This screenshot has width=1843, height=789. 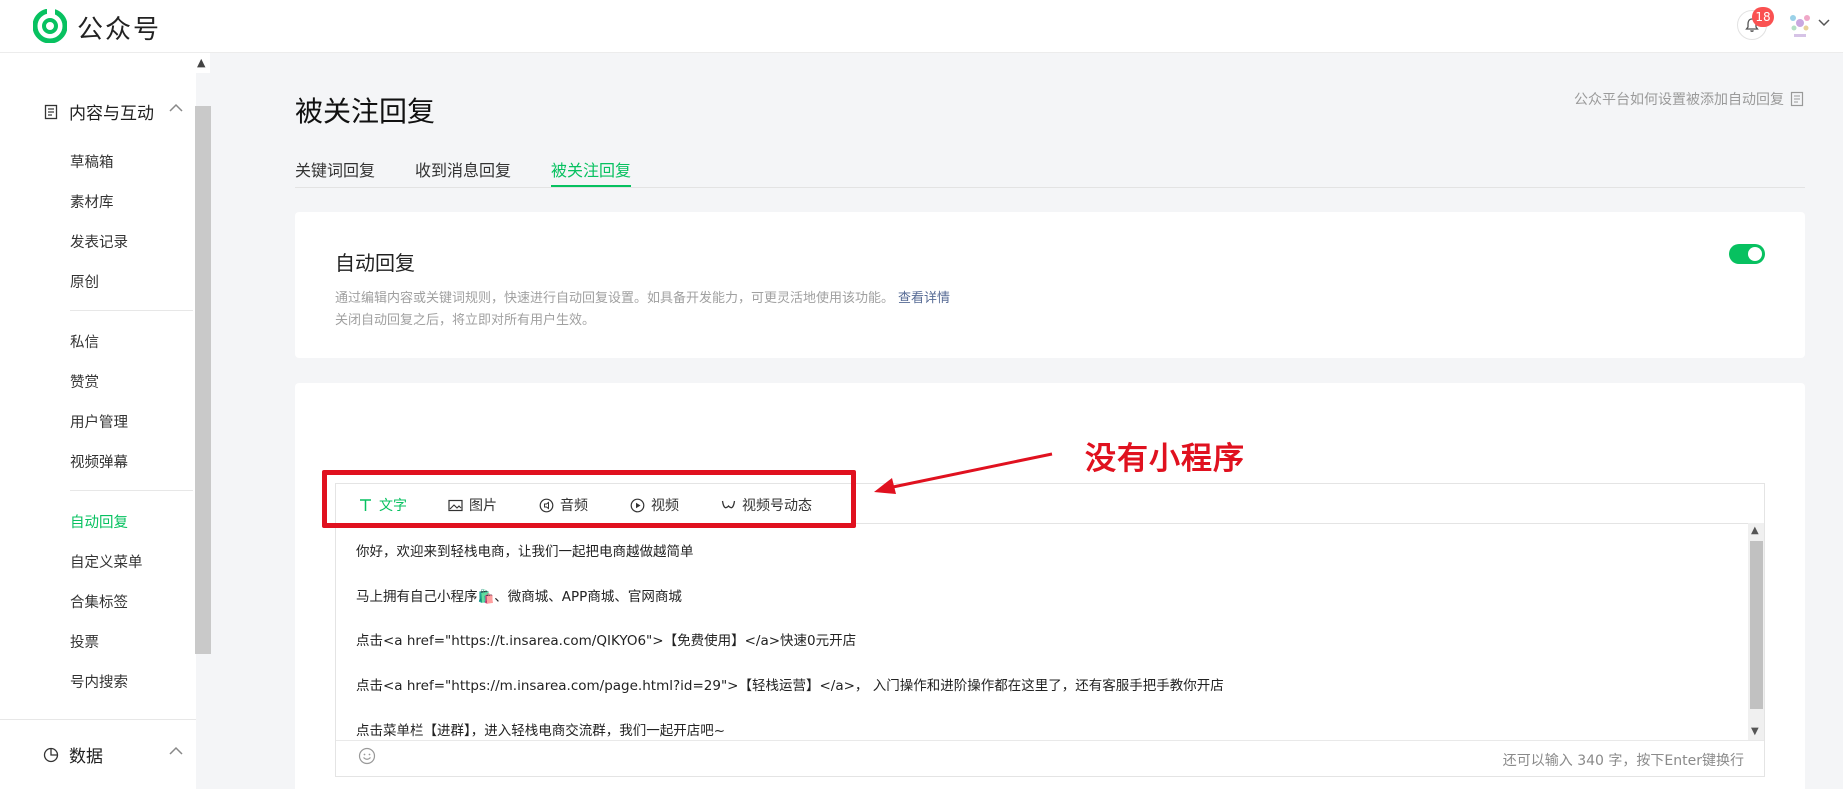 What do you see at coordinates (119, 30) in the screenshot?
I see `brand-name: 公众号` at bounding box center [119, 30].